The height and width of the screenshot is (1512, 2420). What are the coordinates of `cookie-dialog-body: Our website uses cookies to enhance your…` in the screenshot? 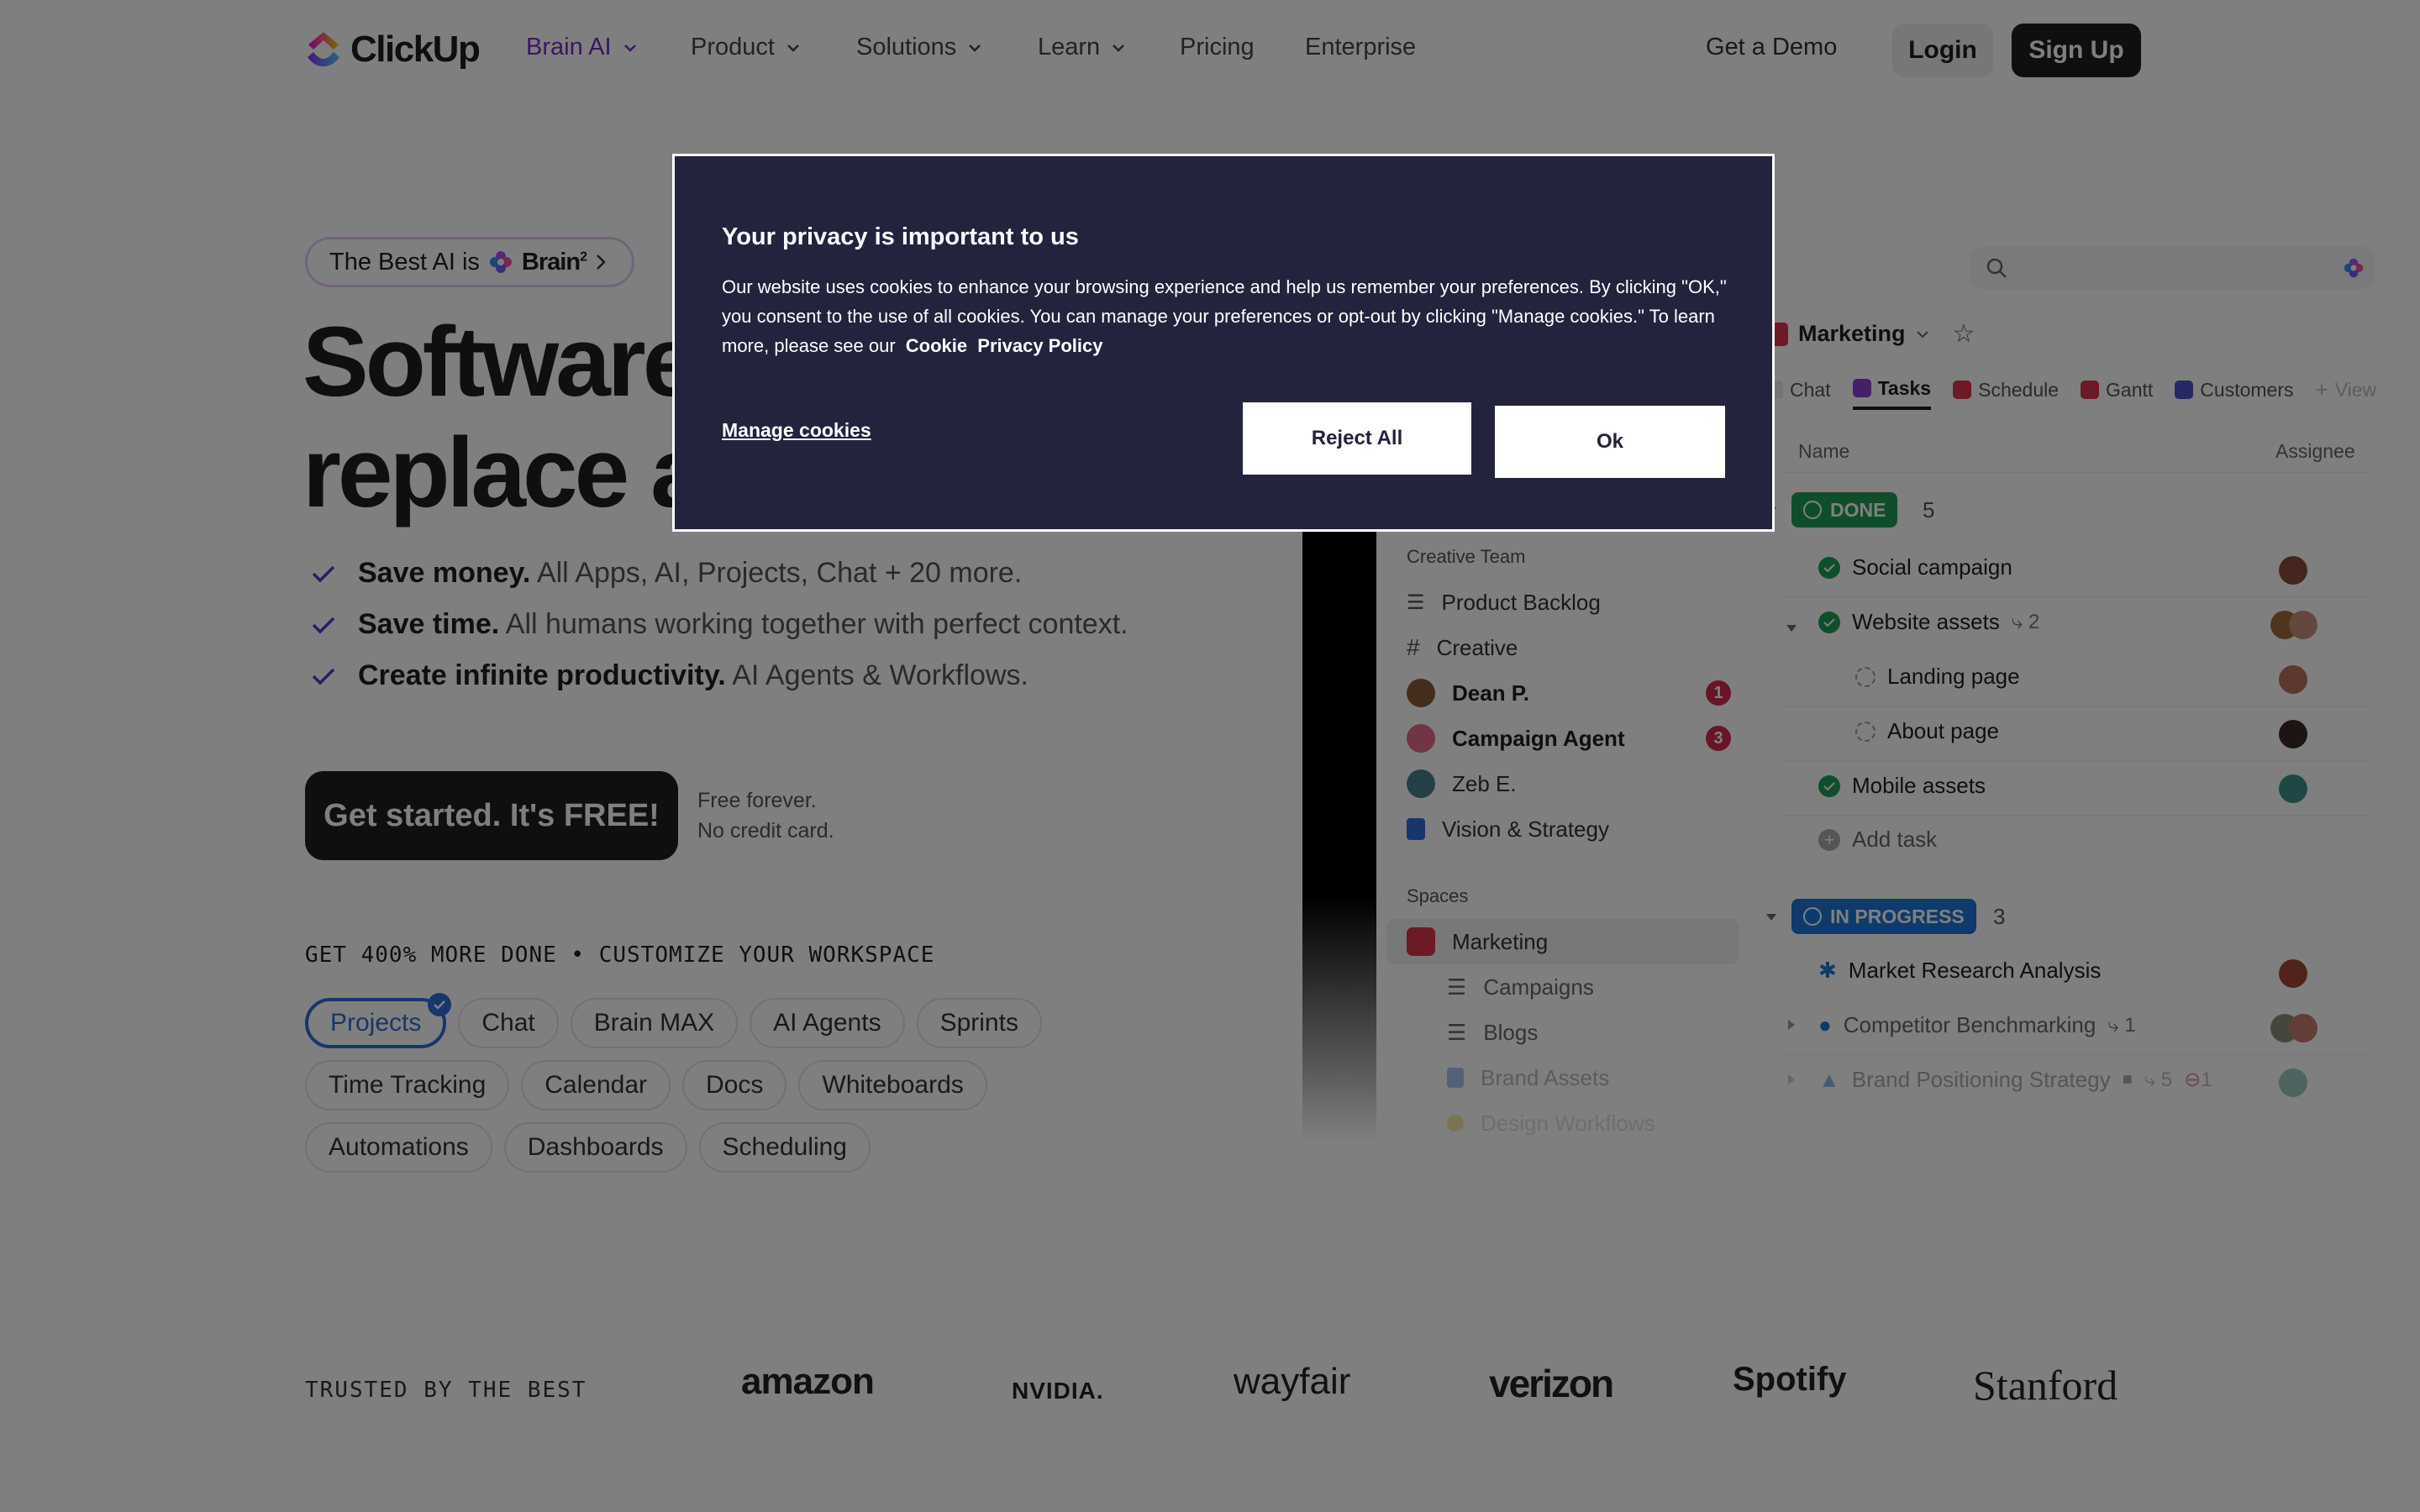 It's located at (1226, 316).